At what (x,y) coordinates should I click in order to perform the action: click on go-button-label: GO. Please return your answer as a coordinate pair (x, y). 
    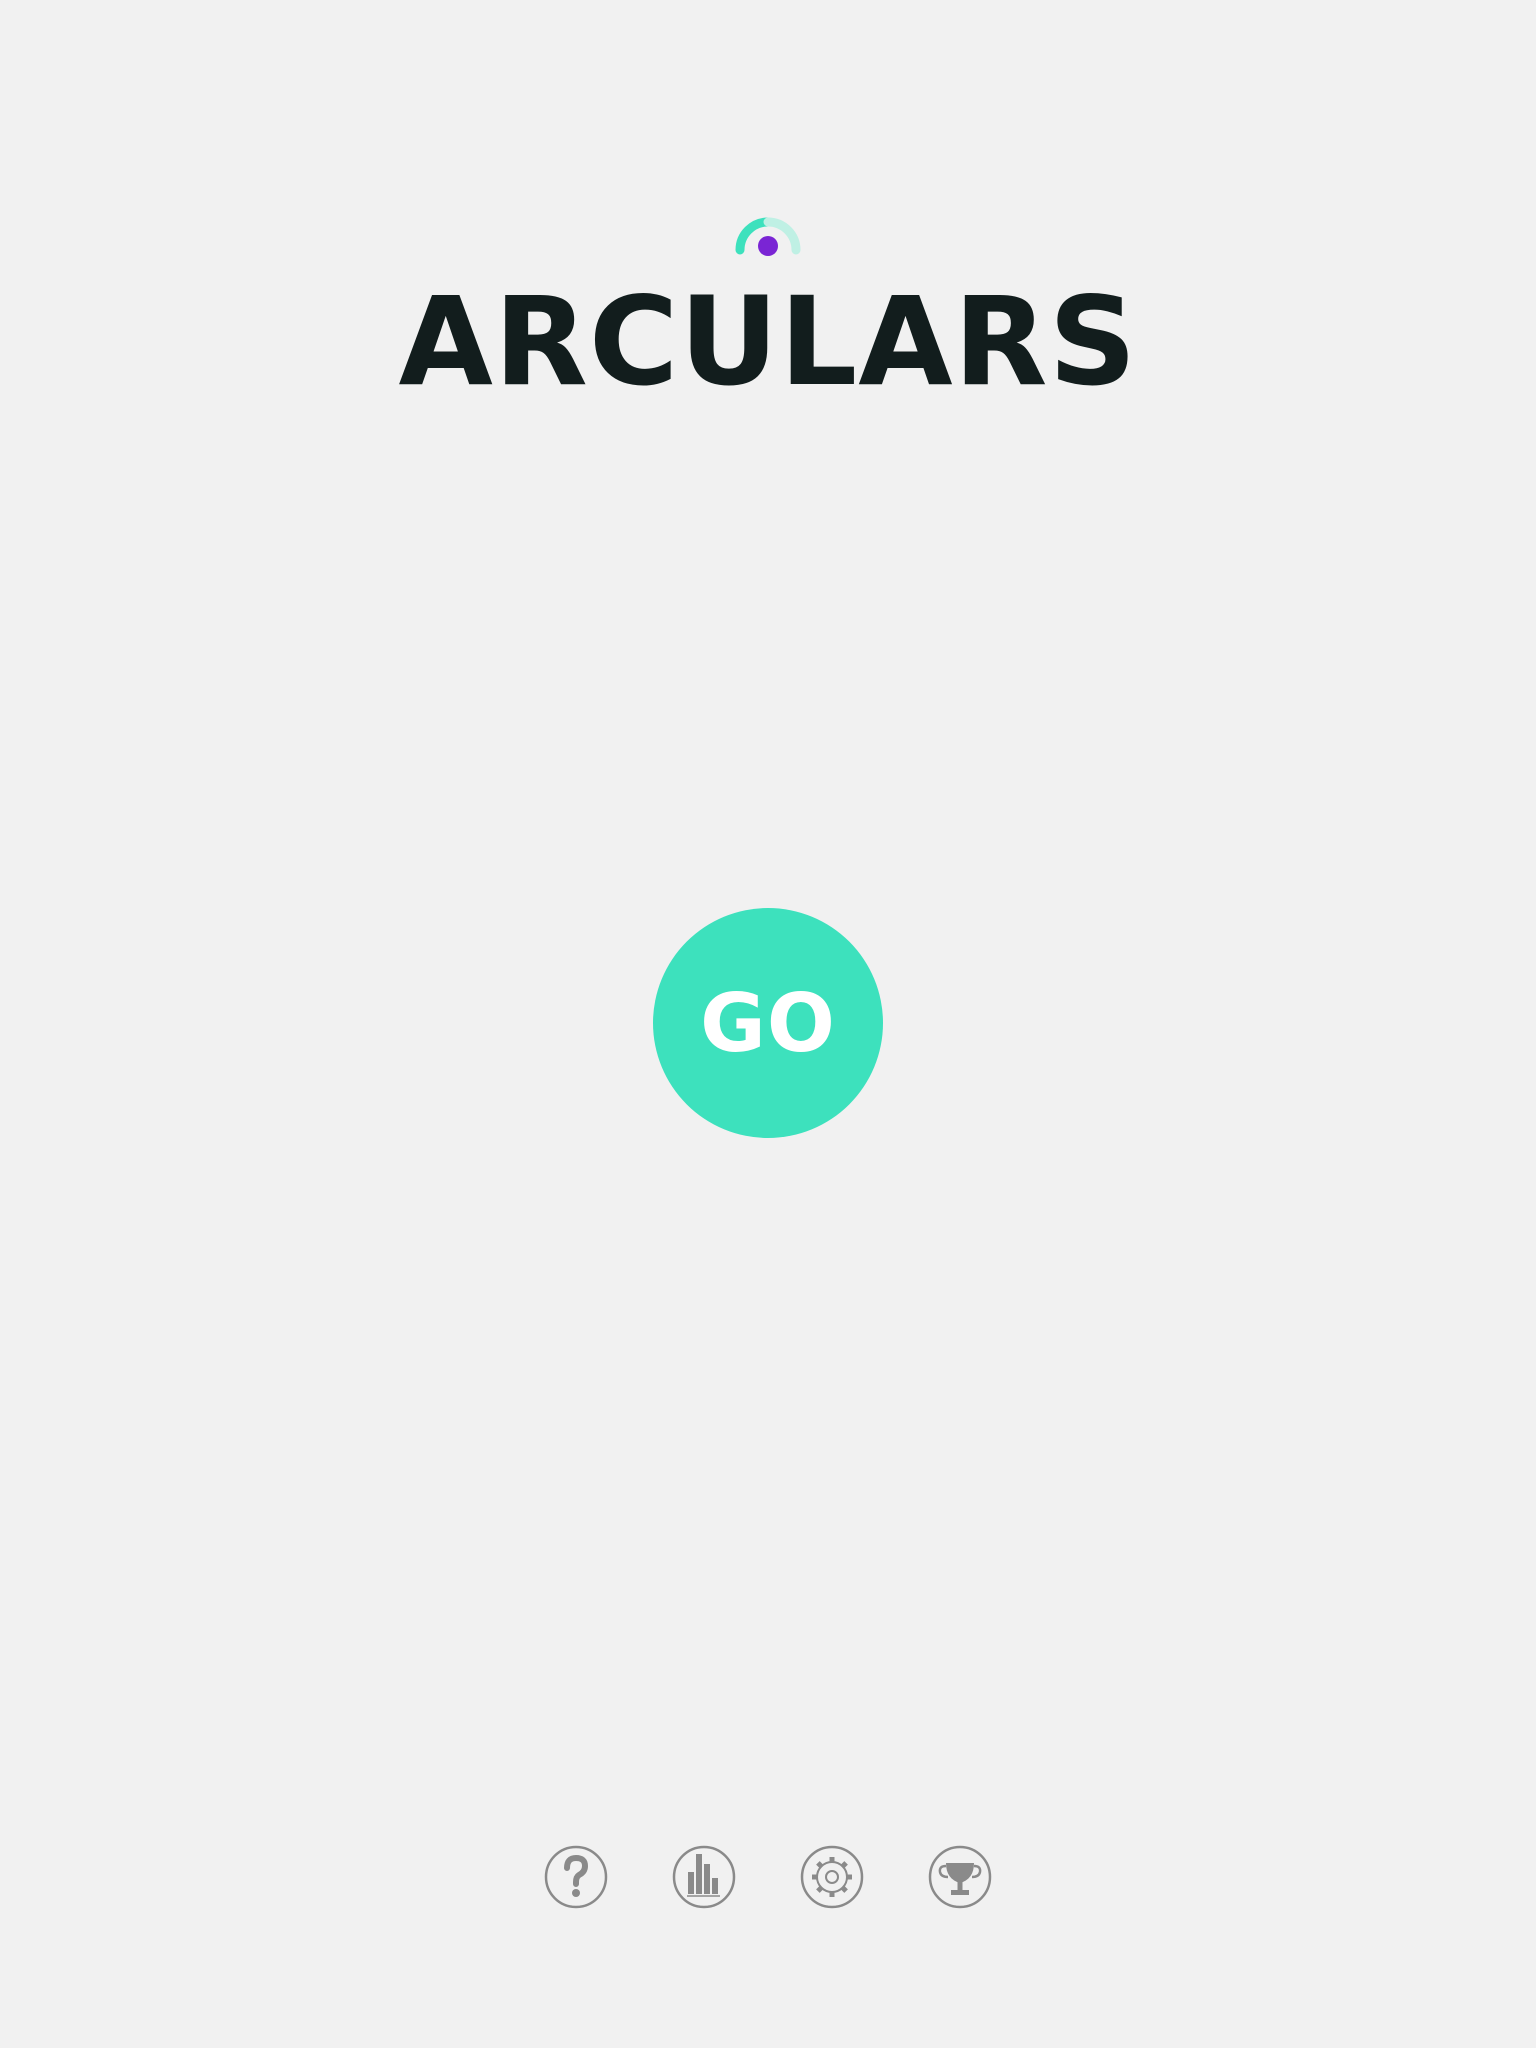
    Looking at the image, I should click on (768, 1023).